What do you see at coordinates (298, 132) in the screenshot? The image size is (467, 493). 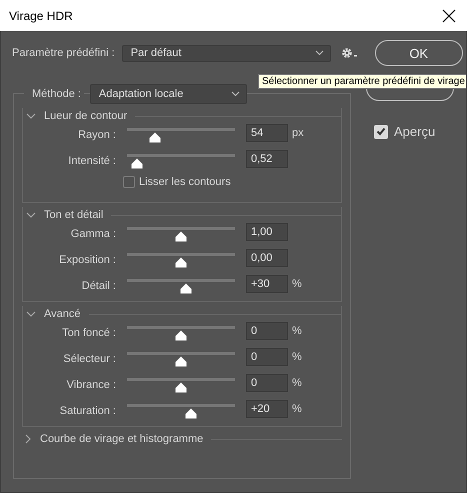 I see `unit-label: px` at bounding box center [298, 132].